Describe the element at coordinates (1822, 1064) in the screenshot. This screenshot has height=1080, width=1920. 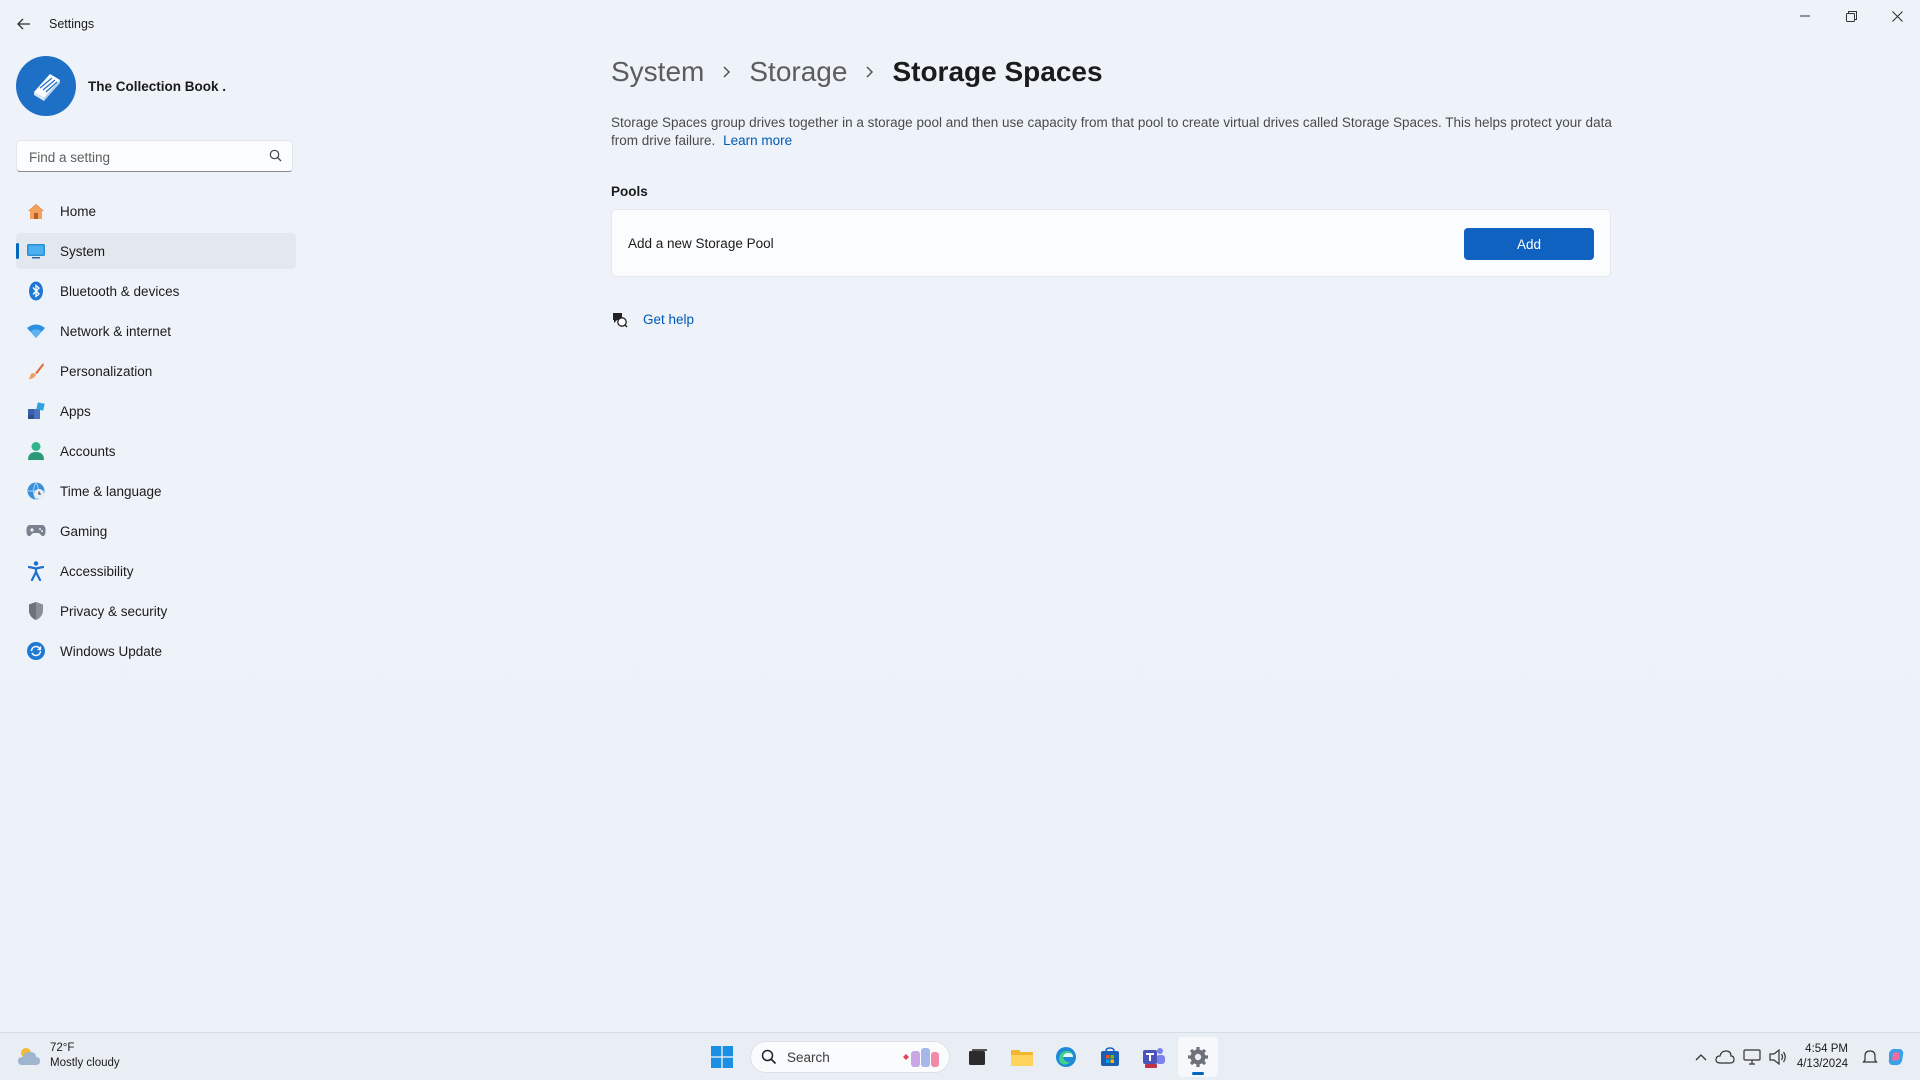
I see `clock-date: 4/13/2024` at that location.